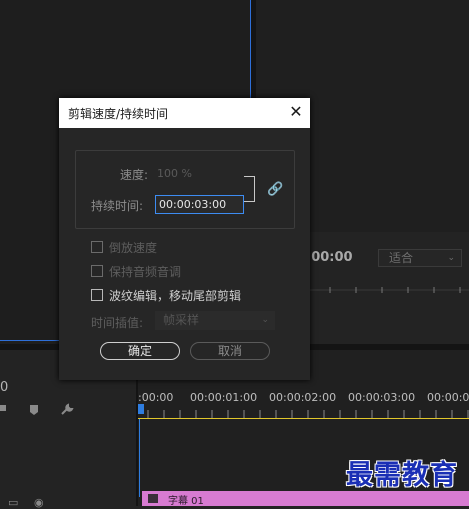 This screenshot has width=469, height=509. What do you see at coordinates (118, 114) in the screenshot?
I see `dialog-title: 剪辑速度/持续时间` at bounding box center [118, 114].